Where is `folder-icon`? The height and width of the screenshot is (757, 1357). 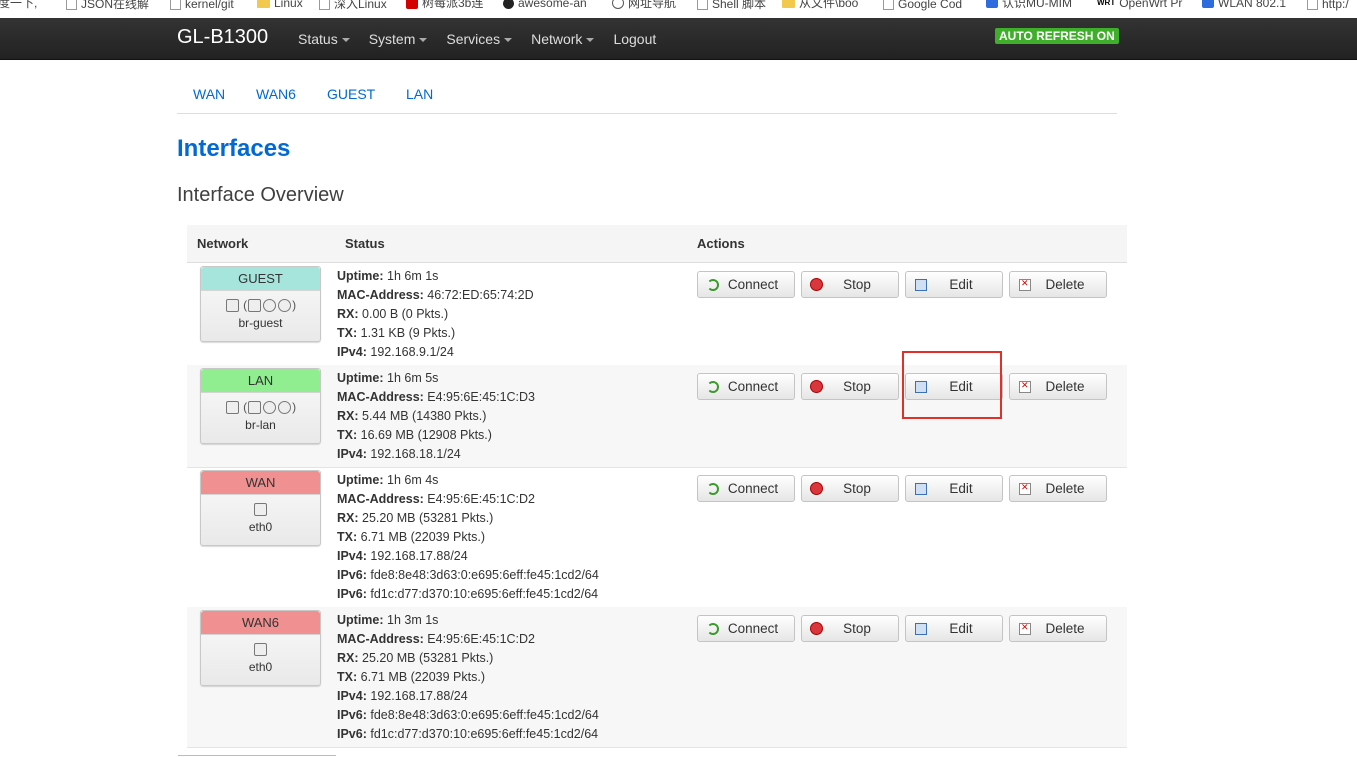
folder-icon is located at coordinates (788, 4).